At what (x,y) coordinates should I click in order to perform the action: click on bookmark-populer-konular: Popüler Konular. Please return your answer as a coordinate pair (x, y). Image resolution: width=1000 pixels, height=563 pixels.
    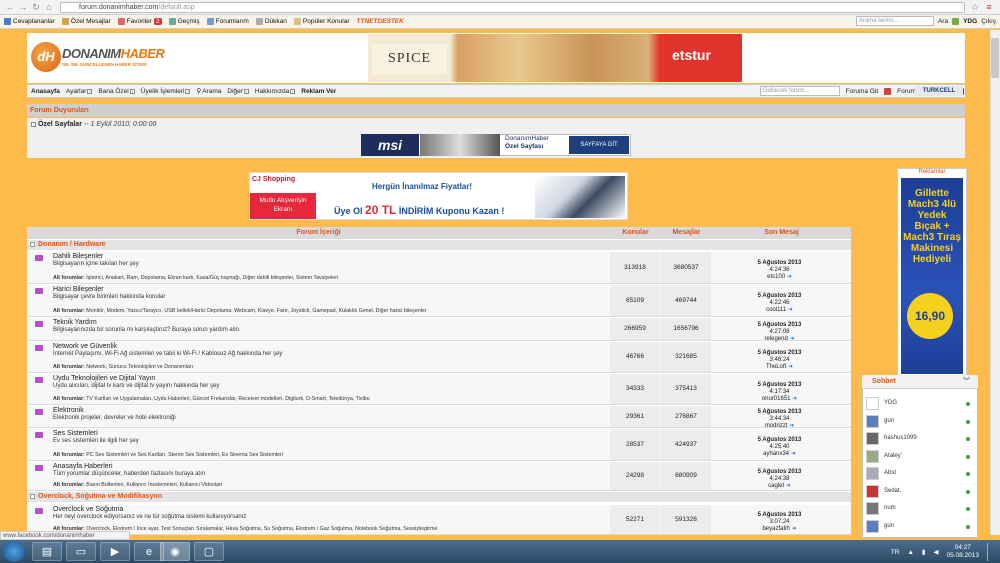
    Looking at the image, I should click on (321, 21).